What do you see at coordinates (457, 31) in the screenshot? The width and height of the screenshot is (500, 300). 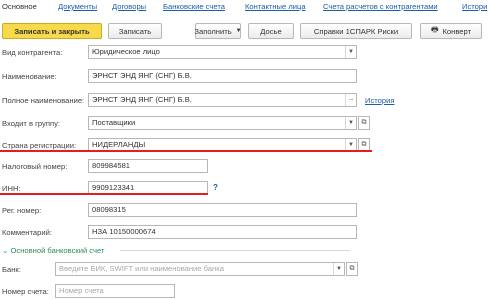 I see `envelope-label: Конверт` at bounding box center [457, 31].